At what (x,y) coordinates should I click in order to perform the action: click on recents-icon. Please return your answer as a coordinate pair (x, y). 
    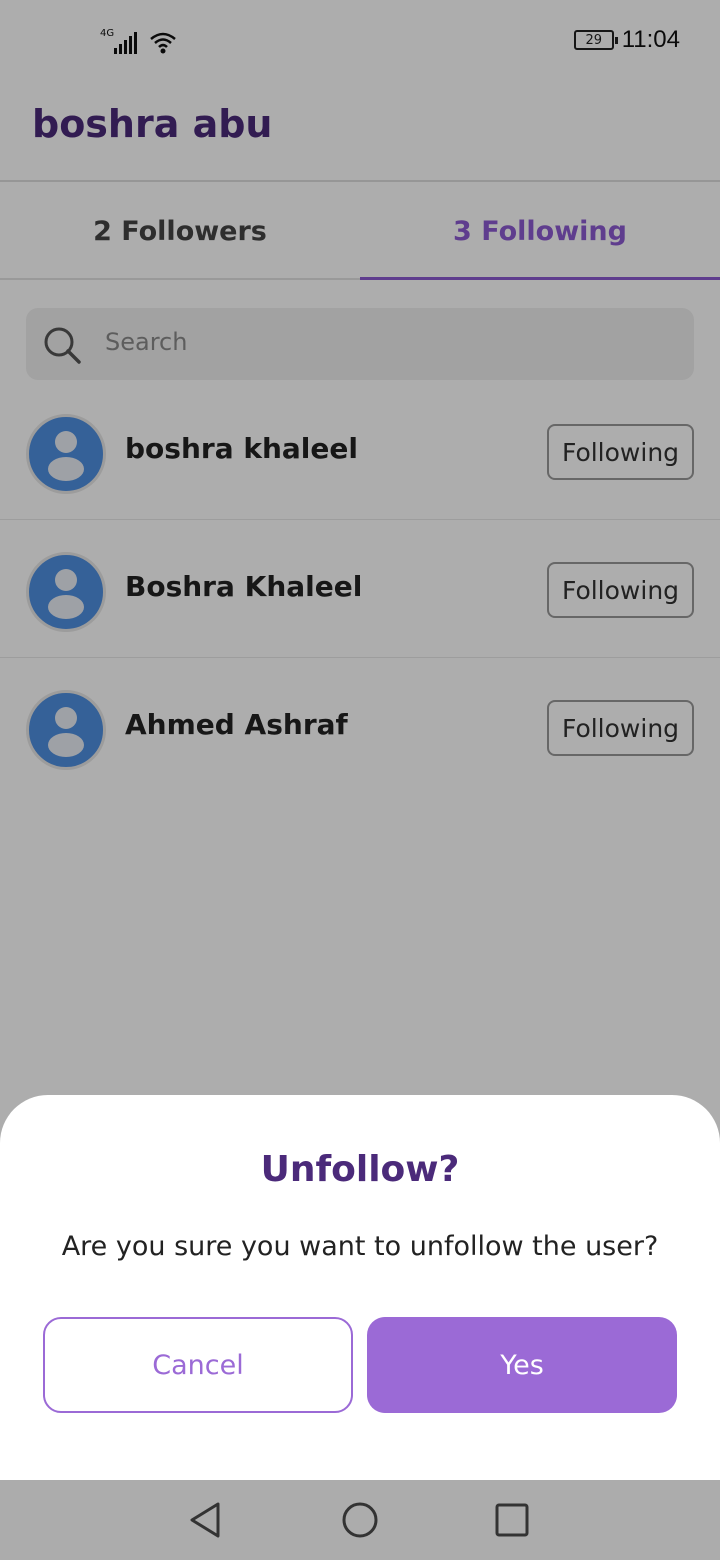
    Looking at the image, I should click on (512, 1520).